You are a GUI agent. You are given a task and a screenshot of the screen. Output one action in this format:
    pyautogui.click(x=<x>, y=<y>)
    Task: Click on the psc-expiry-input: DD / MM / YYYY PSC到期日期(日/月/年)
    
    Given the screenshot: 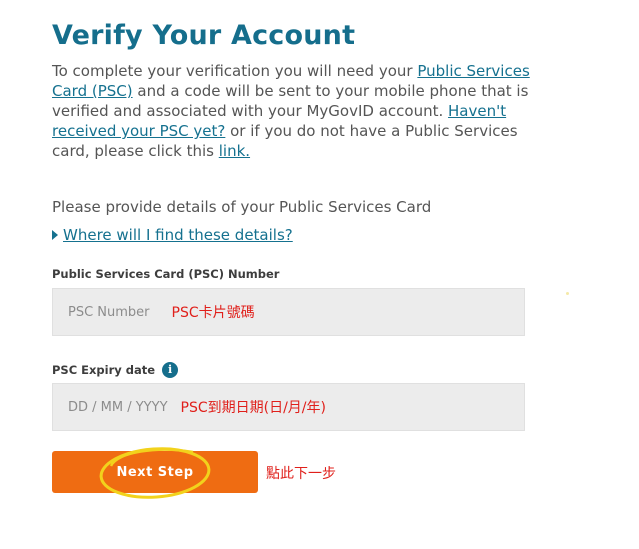 What is the action you would take?
    pyautogui.click(x=288, y=407)
    